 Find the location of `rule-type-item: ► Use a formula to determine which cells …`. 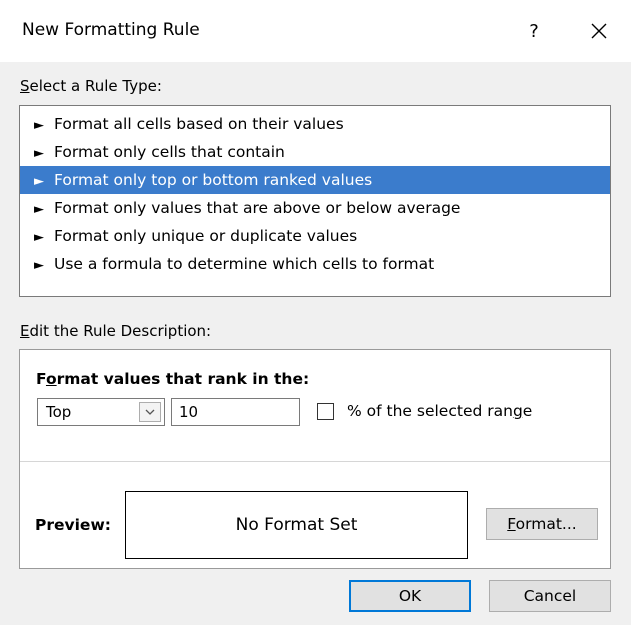

rule-type-item: ► Use a formula to determine which cells … is located at coordinates (315, 264).